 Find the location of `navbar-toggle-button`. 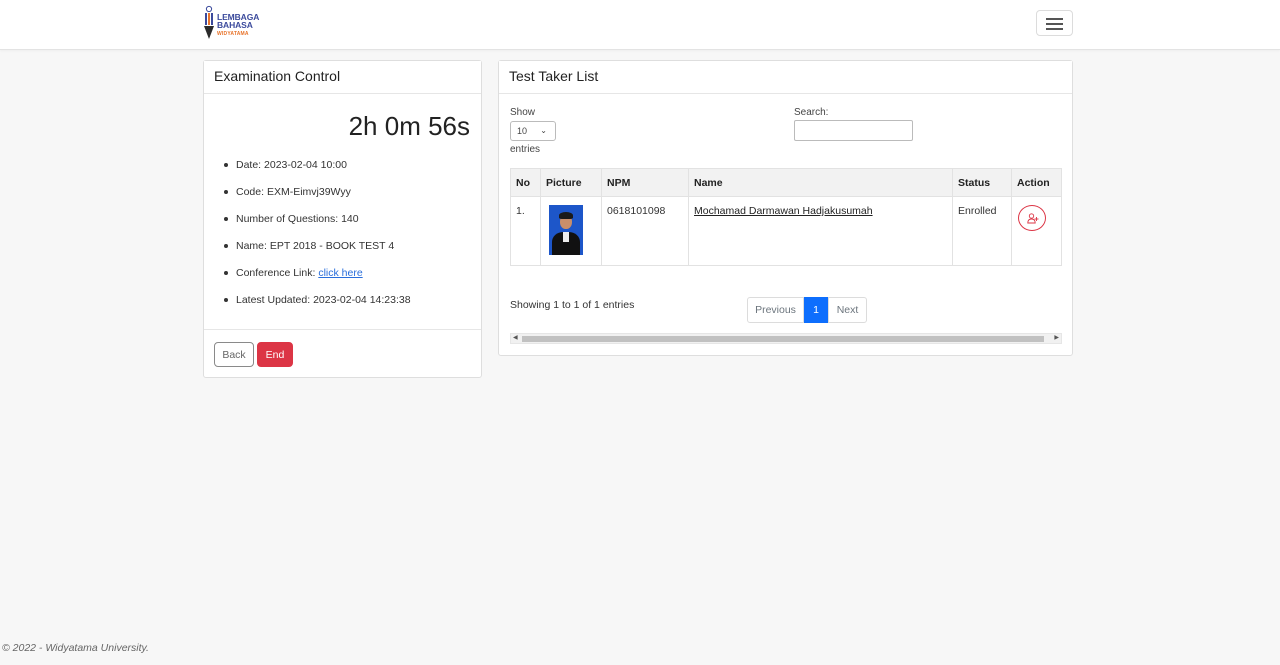

navbar-toggle-button is located at coordinates (1054, 23).